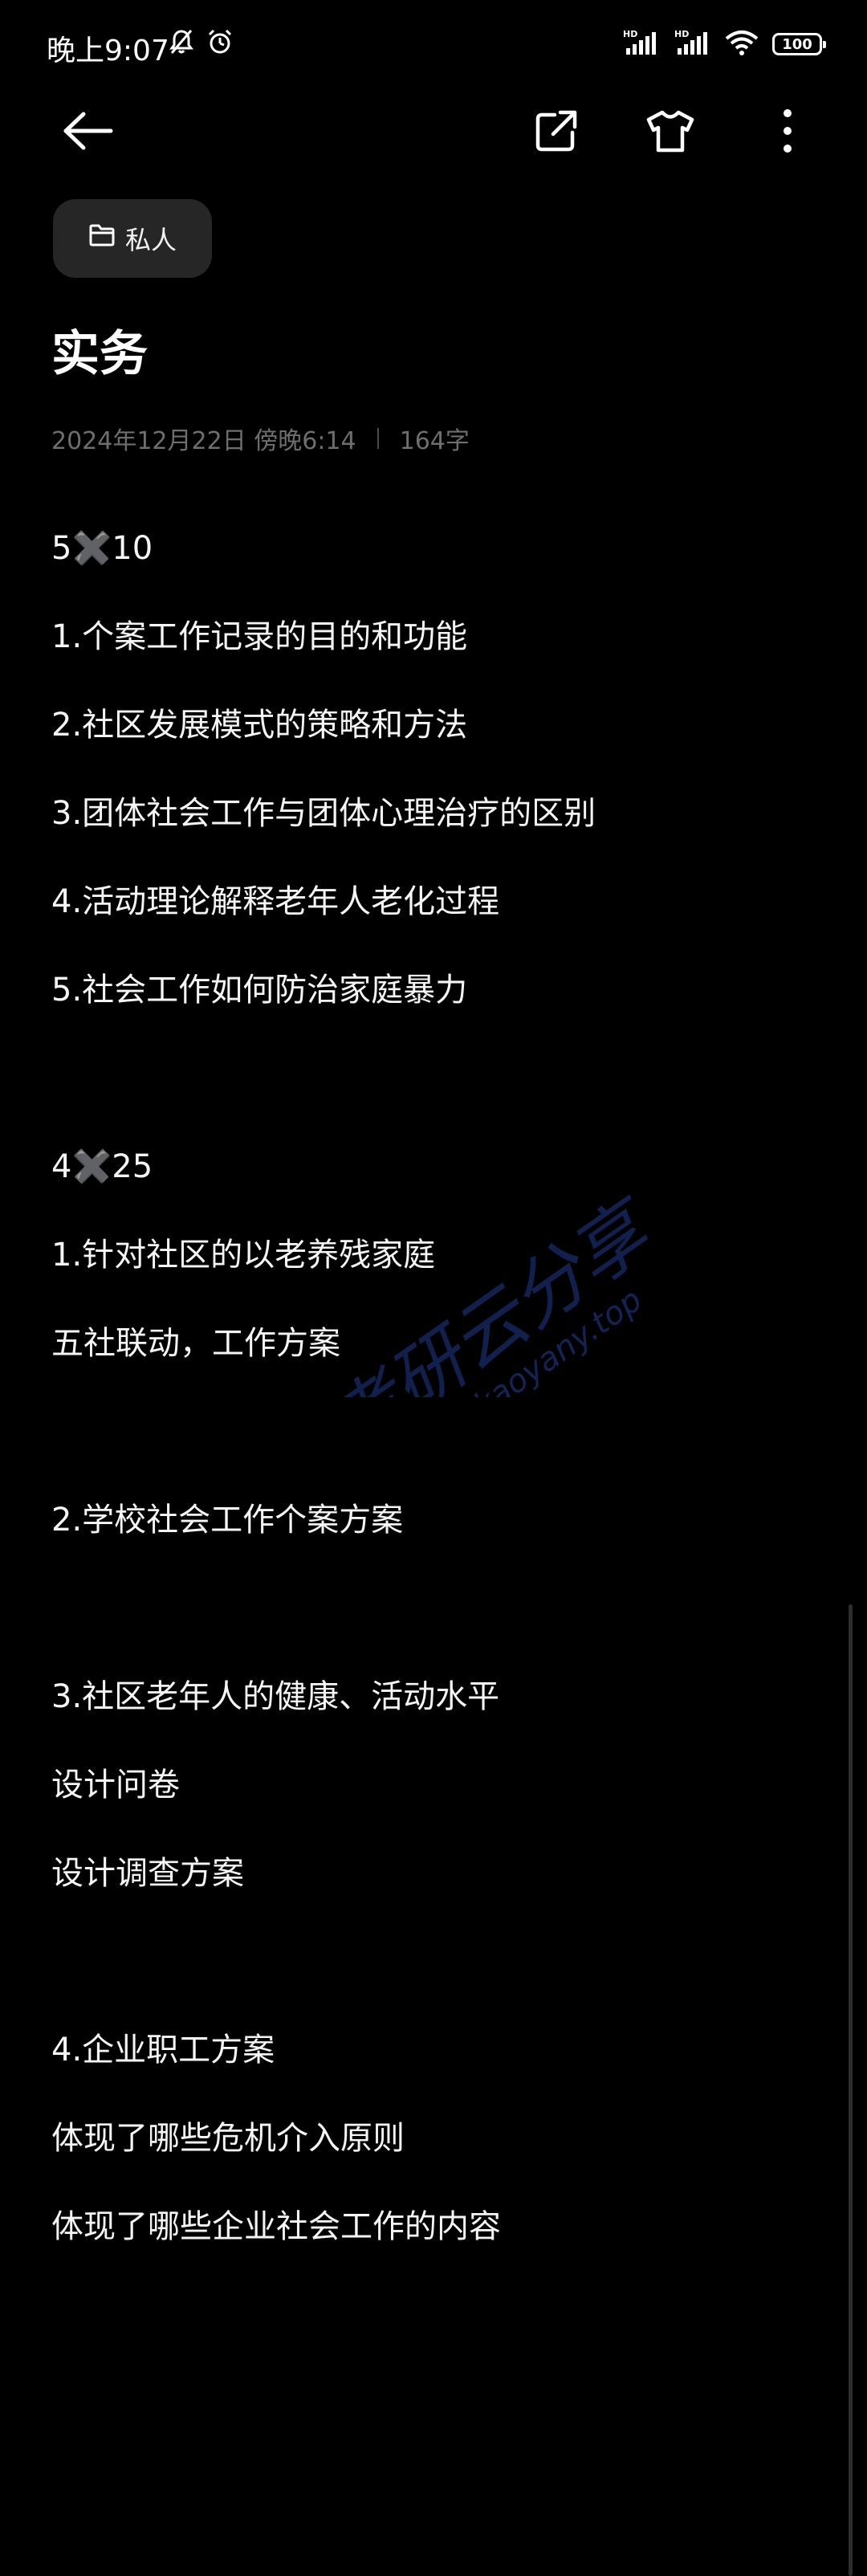  Describe the element at coordinates (150, 240) in the screenshot. I see `folder-label: 私人` at that location.